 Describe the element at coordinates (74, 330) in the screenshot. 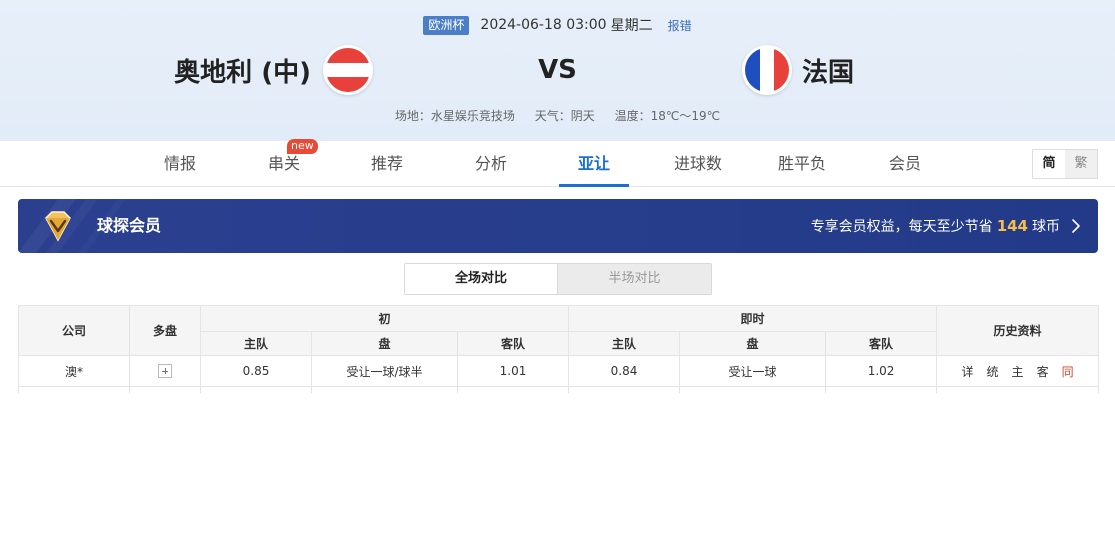

I see `col-company: 公司` at that location.